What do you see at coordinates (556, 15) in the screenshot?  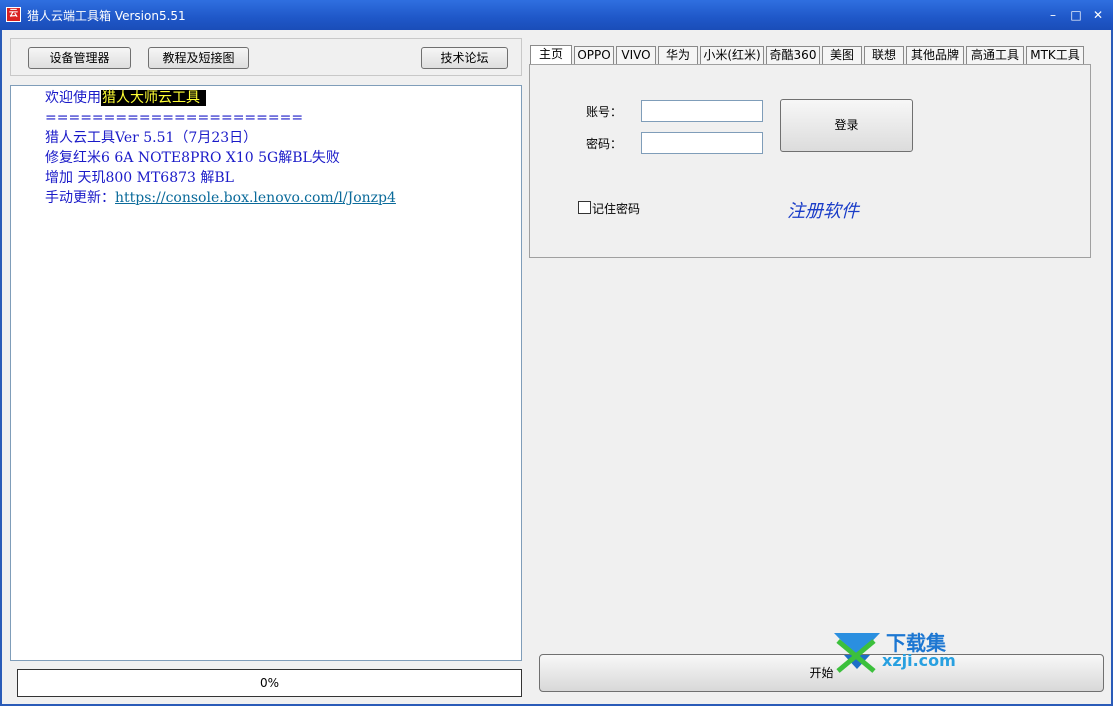 I see `title-bar: 云 猎人云端工具箱 Version5.51 – □ ✕` at bounding box center [556, 15].